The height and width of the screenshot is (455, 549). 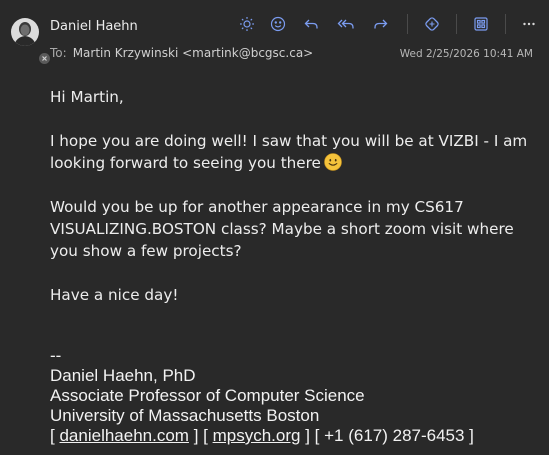 What do you see at coordinates (278, 24) in the screenshot?
I see `emoji-icon` at bounding box center [278, 24].